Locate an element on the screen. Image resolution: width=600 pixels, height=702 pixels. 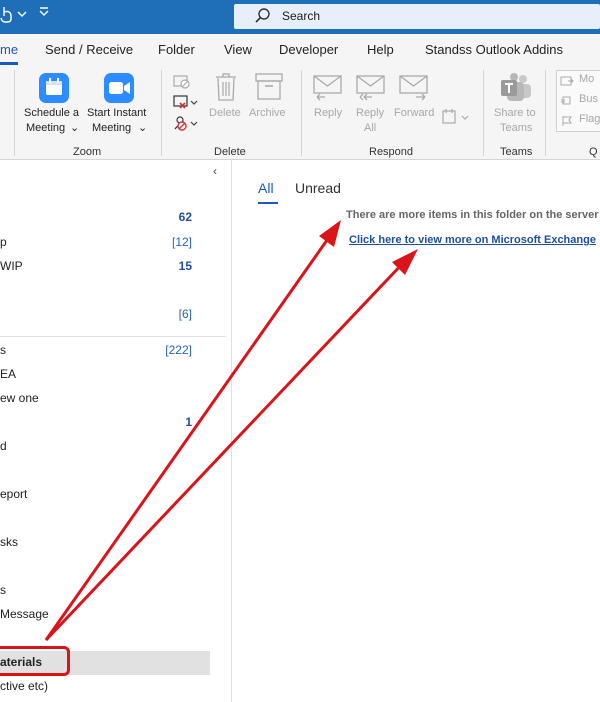
folder-item: 1 is located at coordinates (113, 423).